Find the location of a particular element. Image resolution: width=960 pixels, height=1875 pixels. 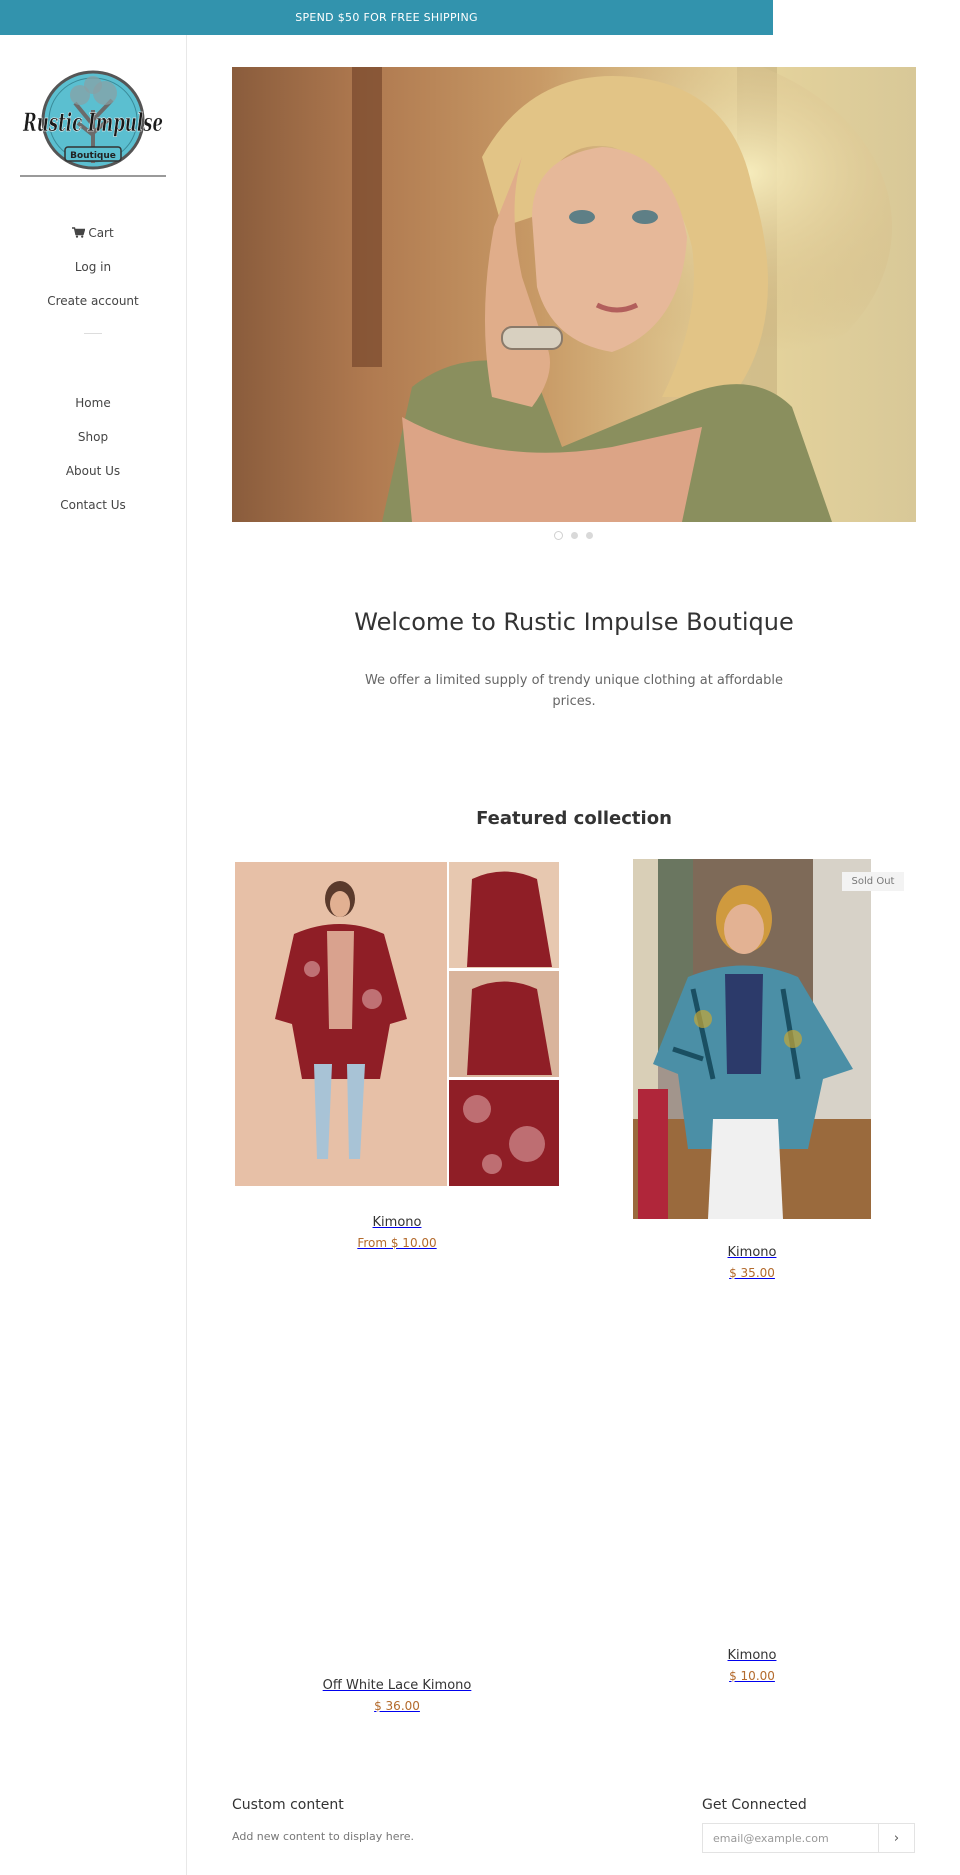

product-price: From $ 10.00 is located at coordinates (397, 1243).